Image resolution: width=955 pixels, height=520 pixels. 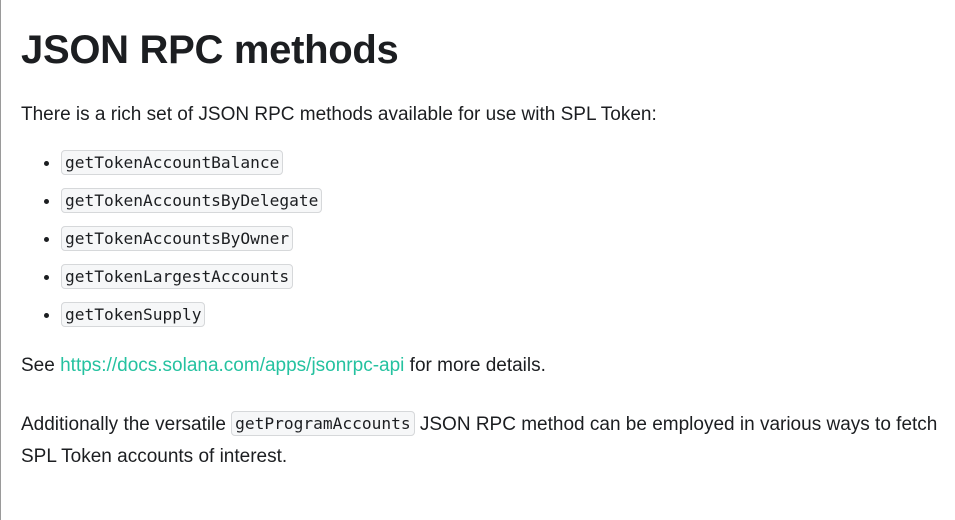 I want to click on see-prefix: See, so click(x=41, y=365).